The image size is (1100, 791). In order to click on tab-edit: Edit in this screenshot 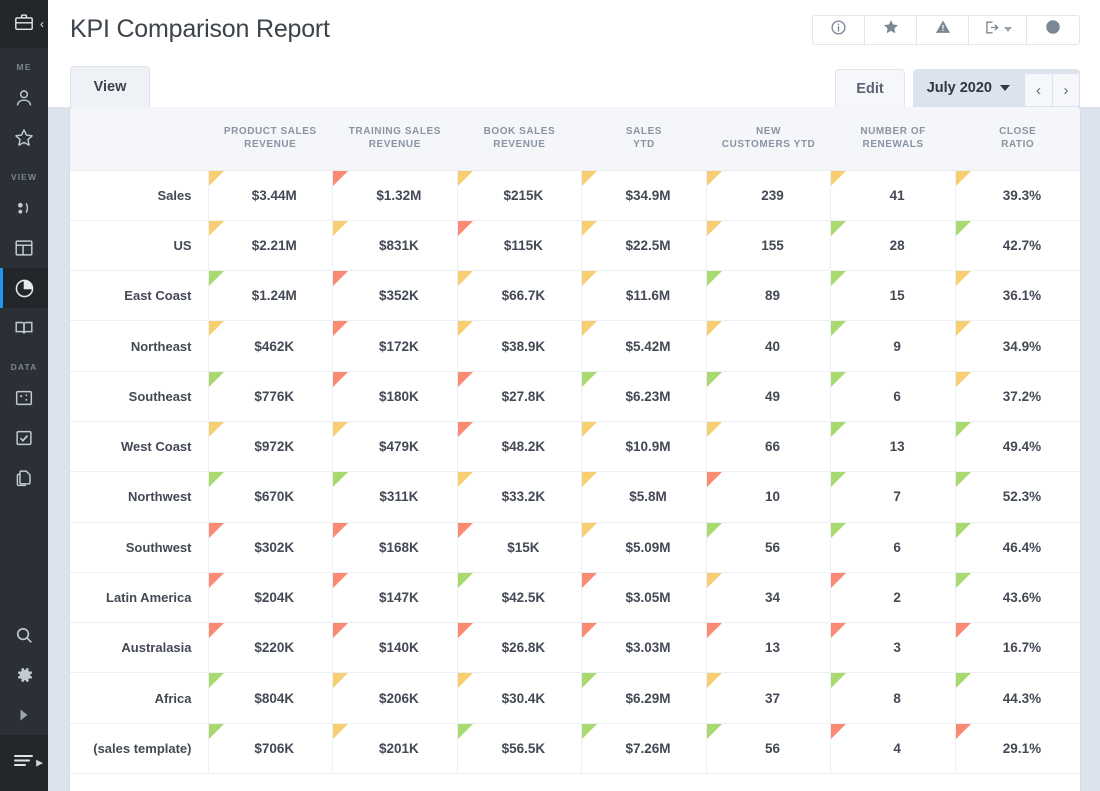, I will do `click(870, 88)`.